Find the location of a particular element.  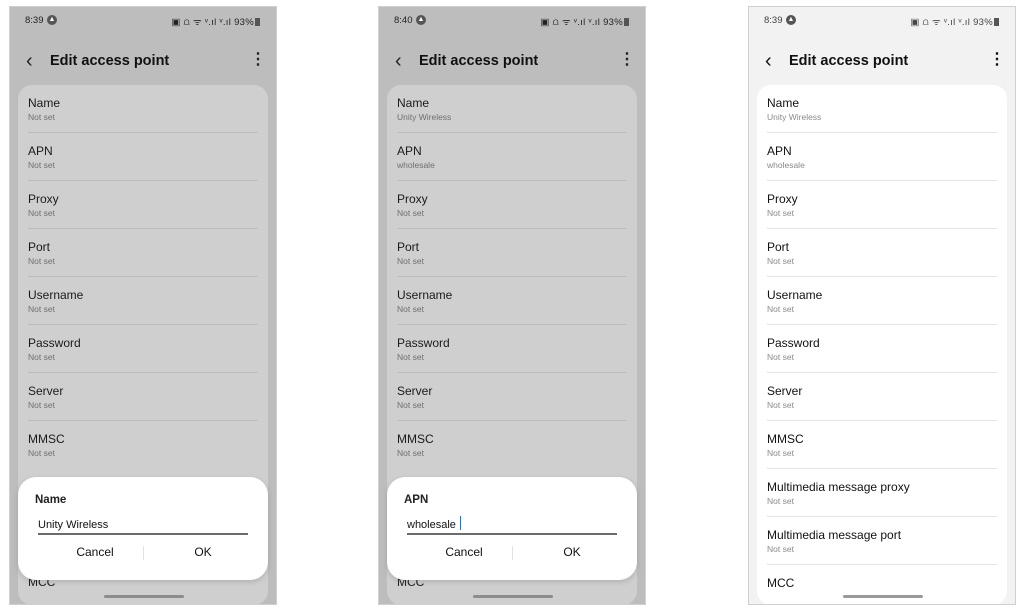

list-item-mcc: MCC is located at coordinates (882, 584).